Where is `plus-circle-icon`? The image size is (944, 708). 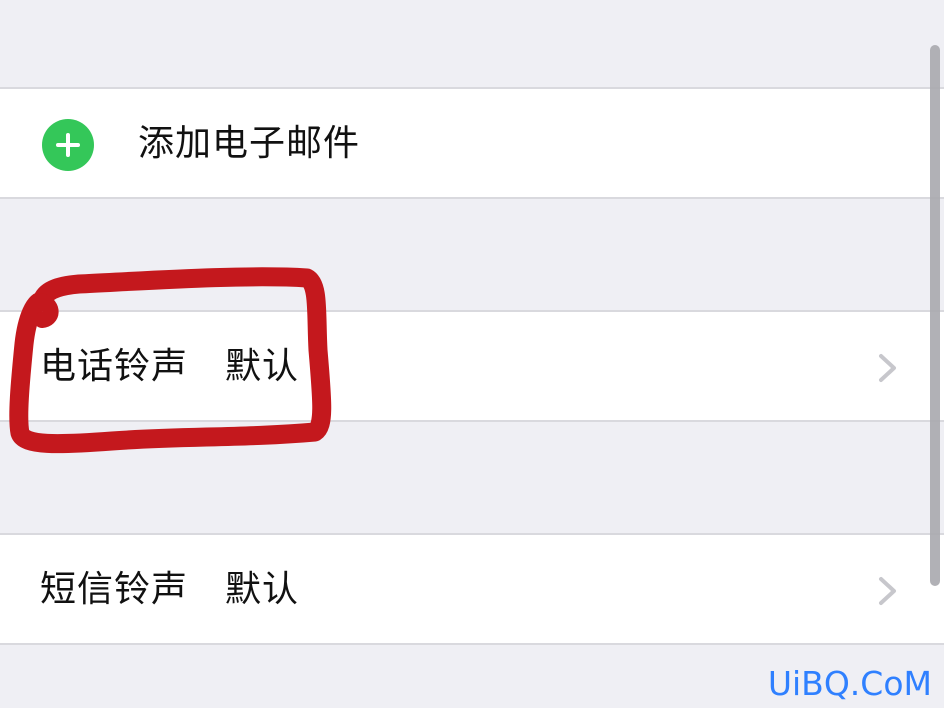
plus-circle-icon is located at coordinates (68, 145).